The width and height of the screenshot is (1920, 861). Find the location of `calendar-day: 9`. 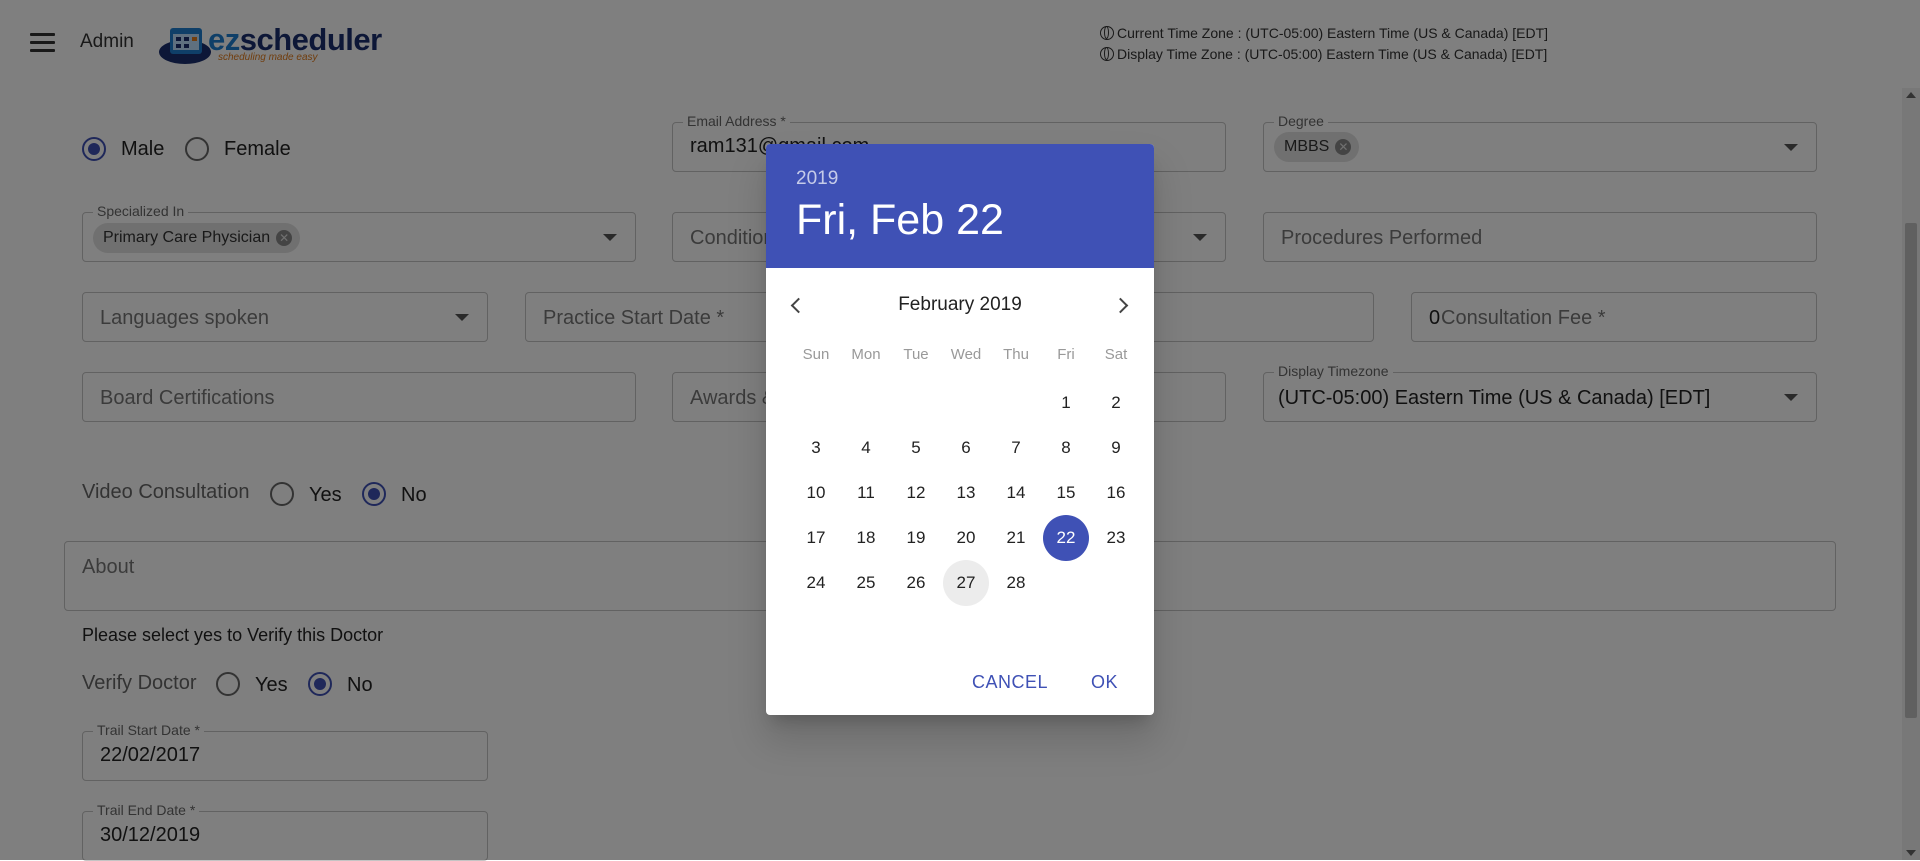

calendar-day: 9 is located at coordinates (1116, 448).